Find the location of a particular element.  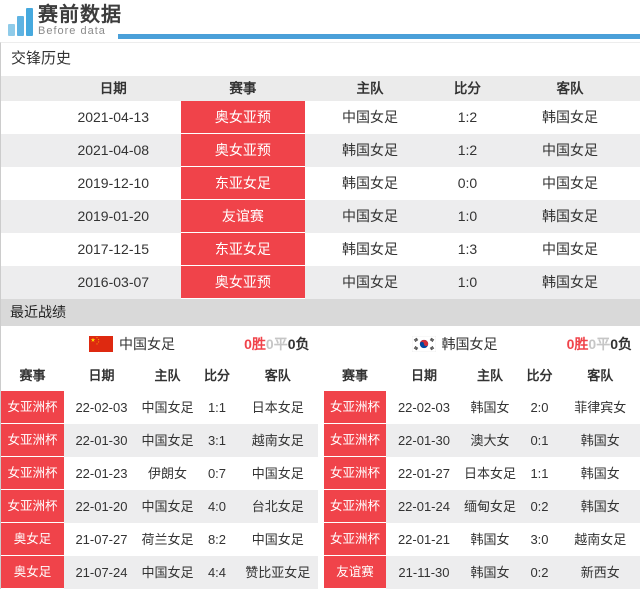

h2h-score-cell: 1:2 is located at coordinates (467, 117).